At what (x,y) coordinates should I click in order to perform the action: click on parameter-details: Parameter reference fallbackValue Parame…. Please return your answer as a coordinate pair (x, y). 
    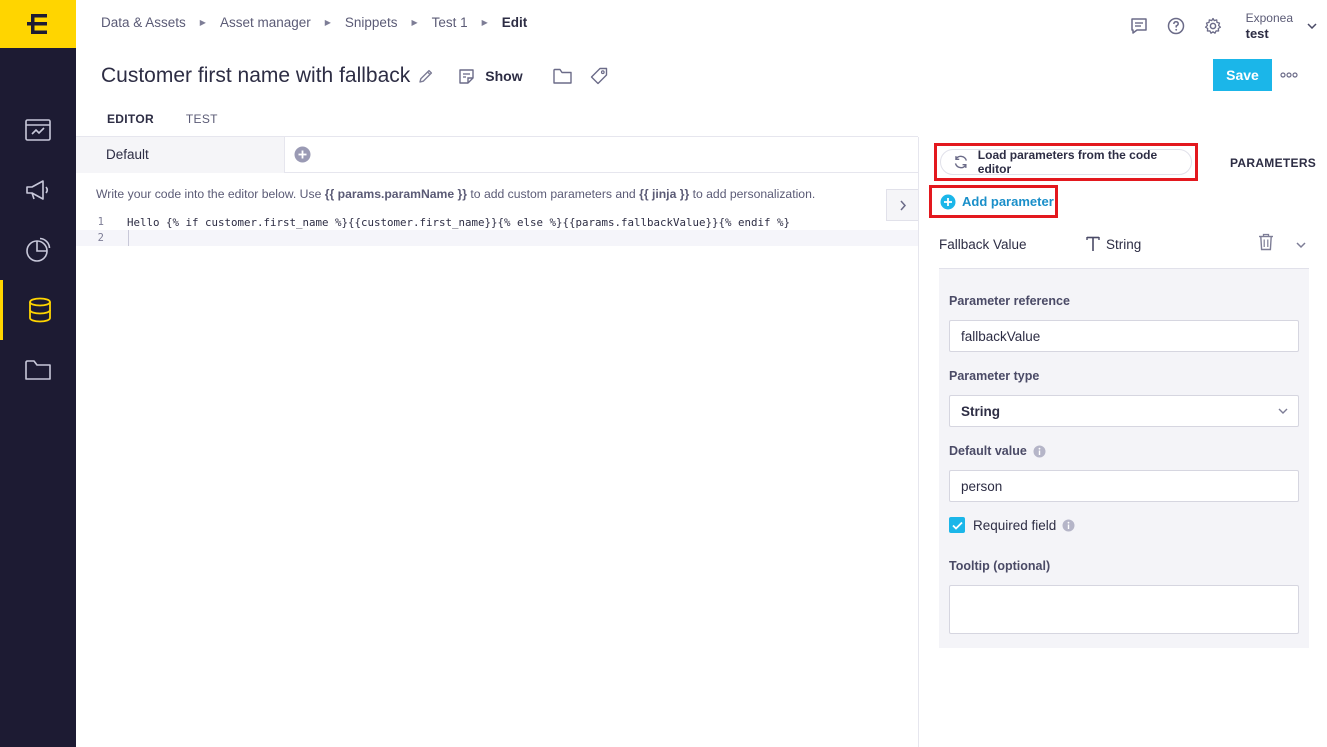
    Looking at the image, I should click on (1124, 458).